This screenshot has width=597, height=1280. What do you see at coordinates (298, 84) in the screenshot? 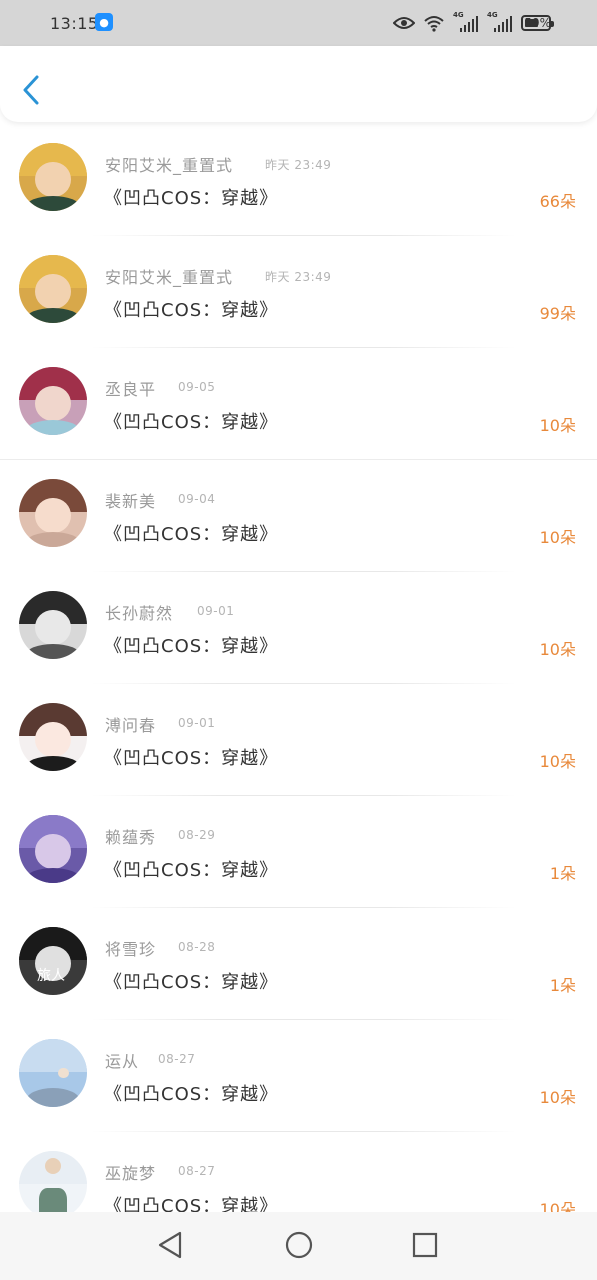
I see `header` at bounding box center [298, 84].